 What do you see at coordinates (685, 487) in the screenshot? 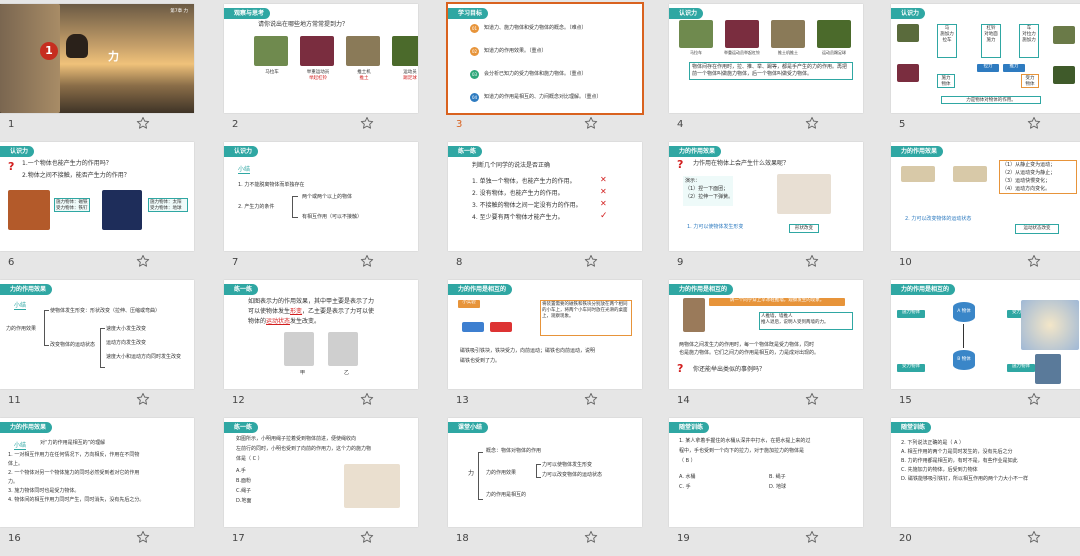
I see `option-text: C. 手` at bounding box center [685, 487].